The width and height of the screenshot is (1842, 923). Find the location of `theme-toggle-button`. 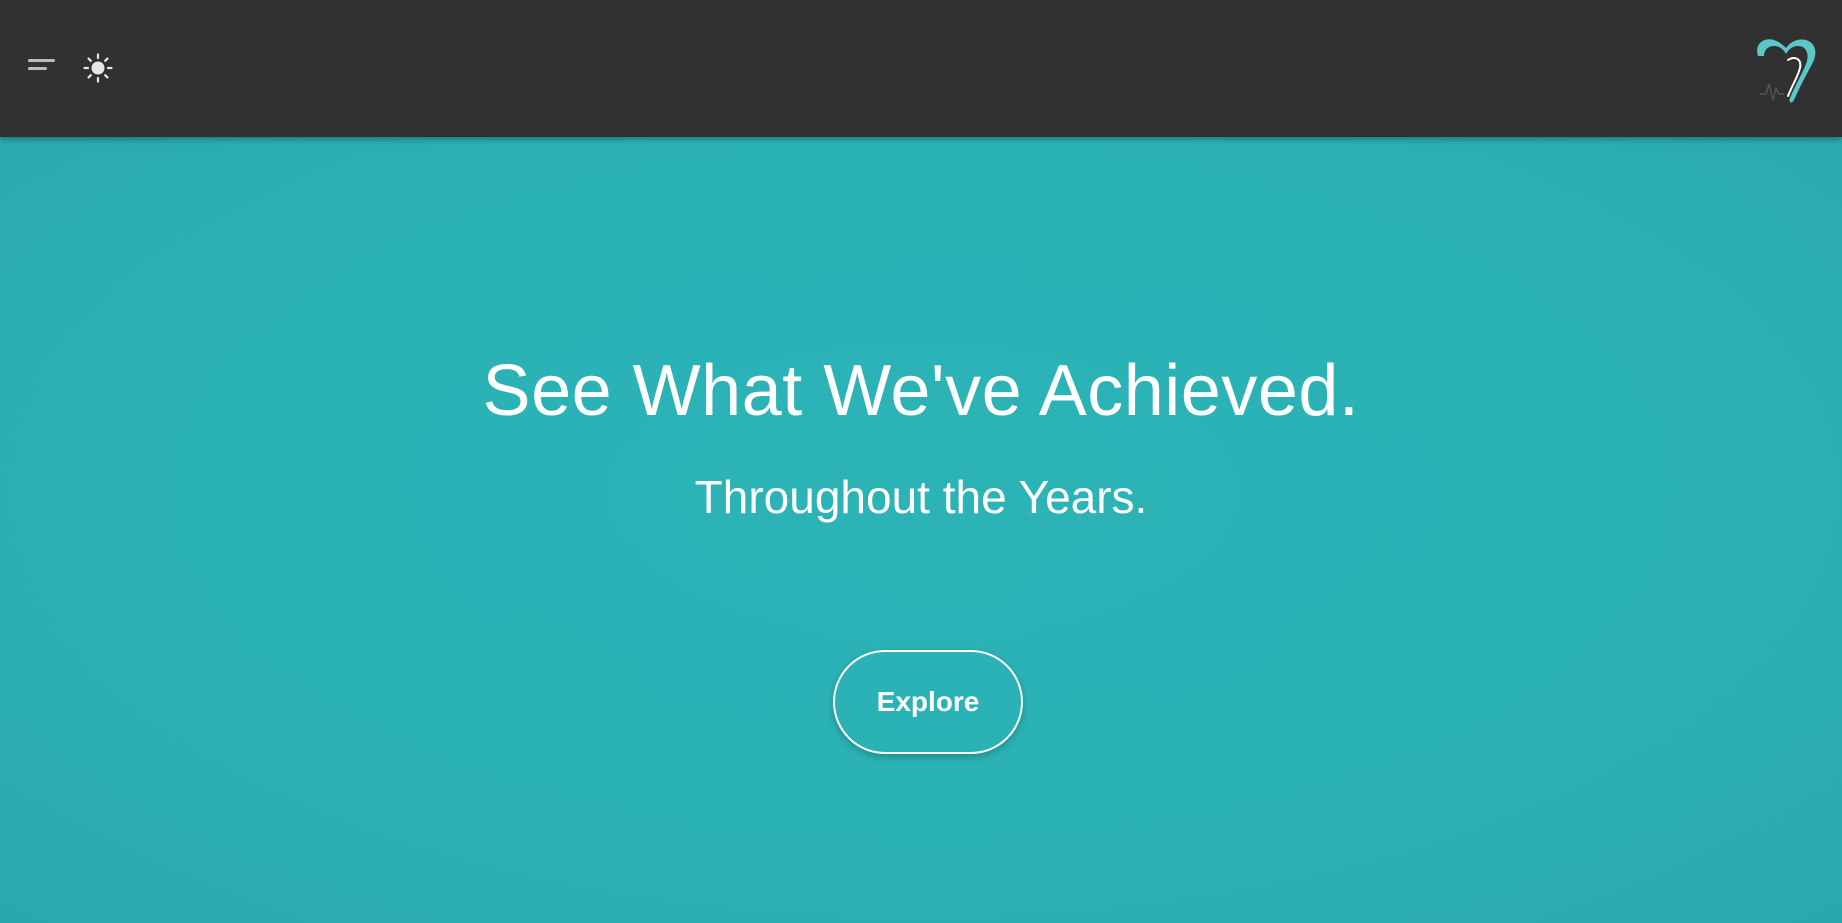

theme-toggle-button is located at coordinates (98, 68).